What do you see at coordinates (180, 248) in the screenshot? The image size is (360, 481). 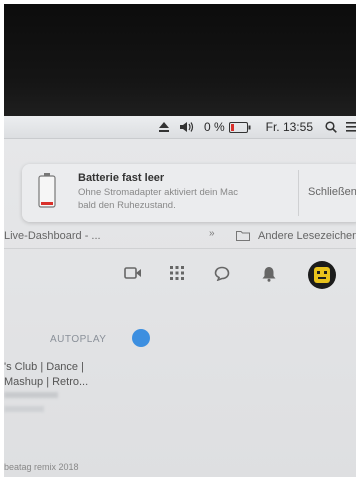 I see `toolbar-divider` at bounding box center [180, 248].